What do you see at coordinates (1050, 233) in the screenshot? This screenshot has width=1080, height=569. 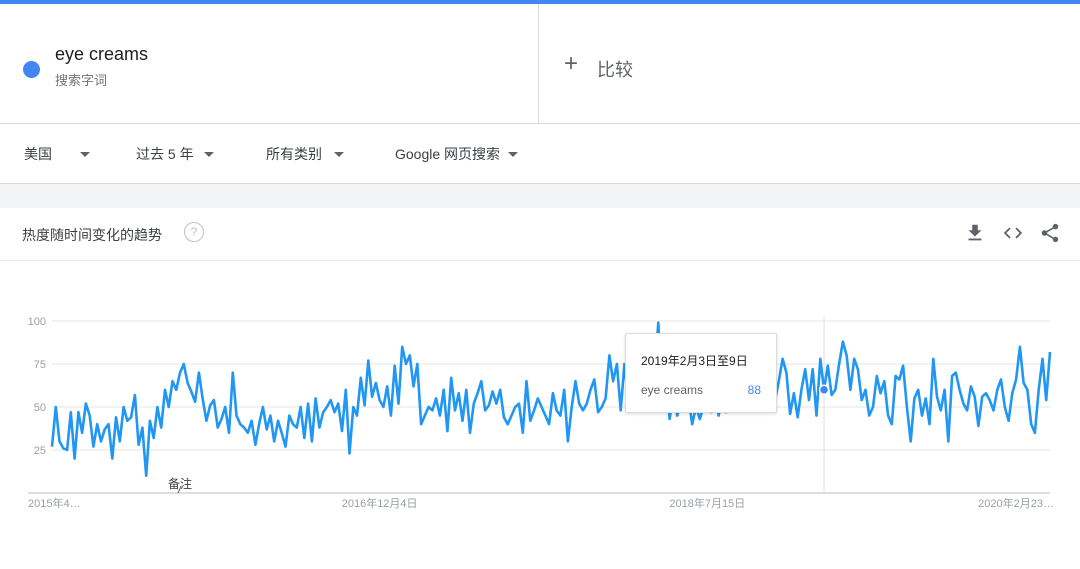 I see `share-icon` at bounding box center [1050, 233].